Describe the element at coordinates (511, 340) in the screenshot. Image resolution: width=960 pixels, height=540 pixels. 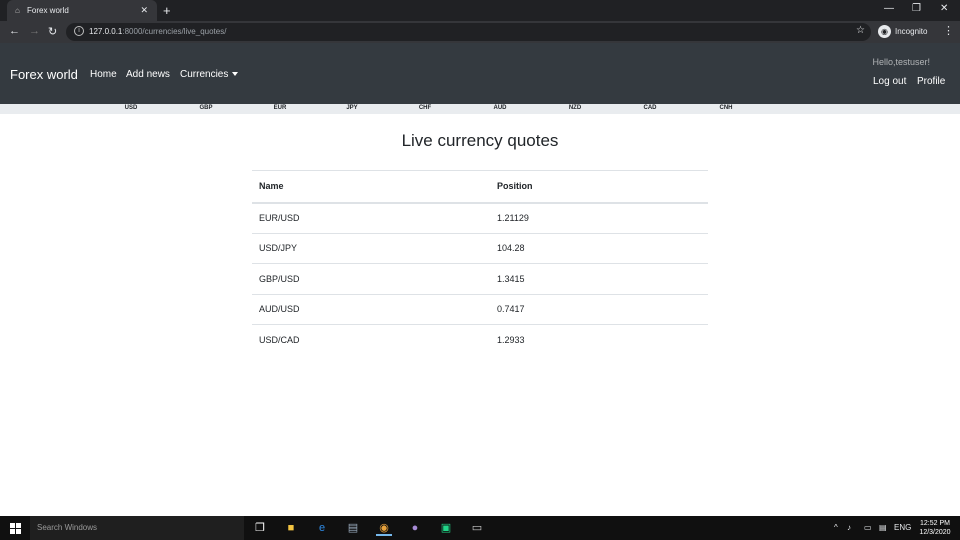
I see `pair-position: 1.2933` at that location.